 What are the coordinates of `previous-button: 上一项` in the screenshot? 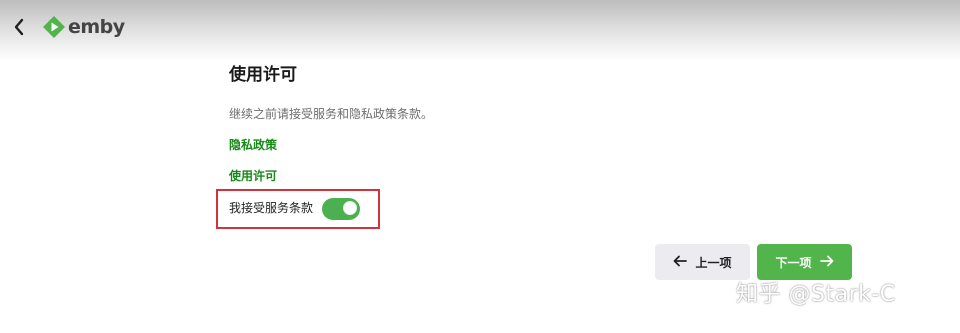 It's located at (702, 262).